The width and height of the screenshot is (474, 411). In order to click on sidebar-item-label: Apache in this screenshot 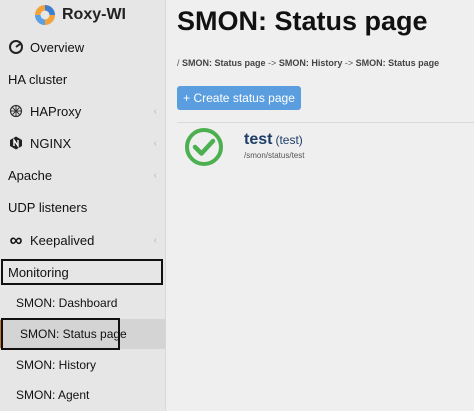, I will do `click(30, 175)`.